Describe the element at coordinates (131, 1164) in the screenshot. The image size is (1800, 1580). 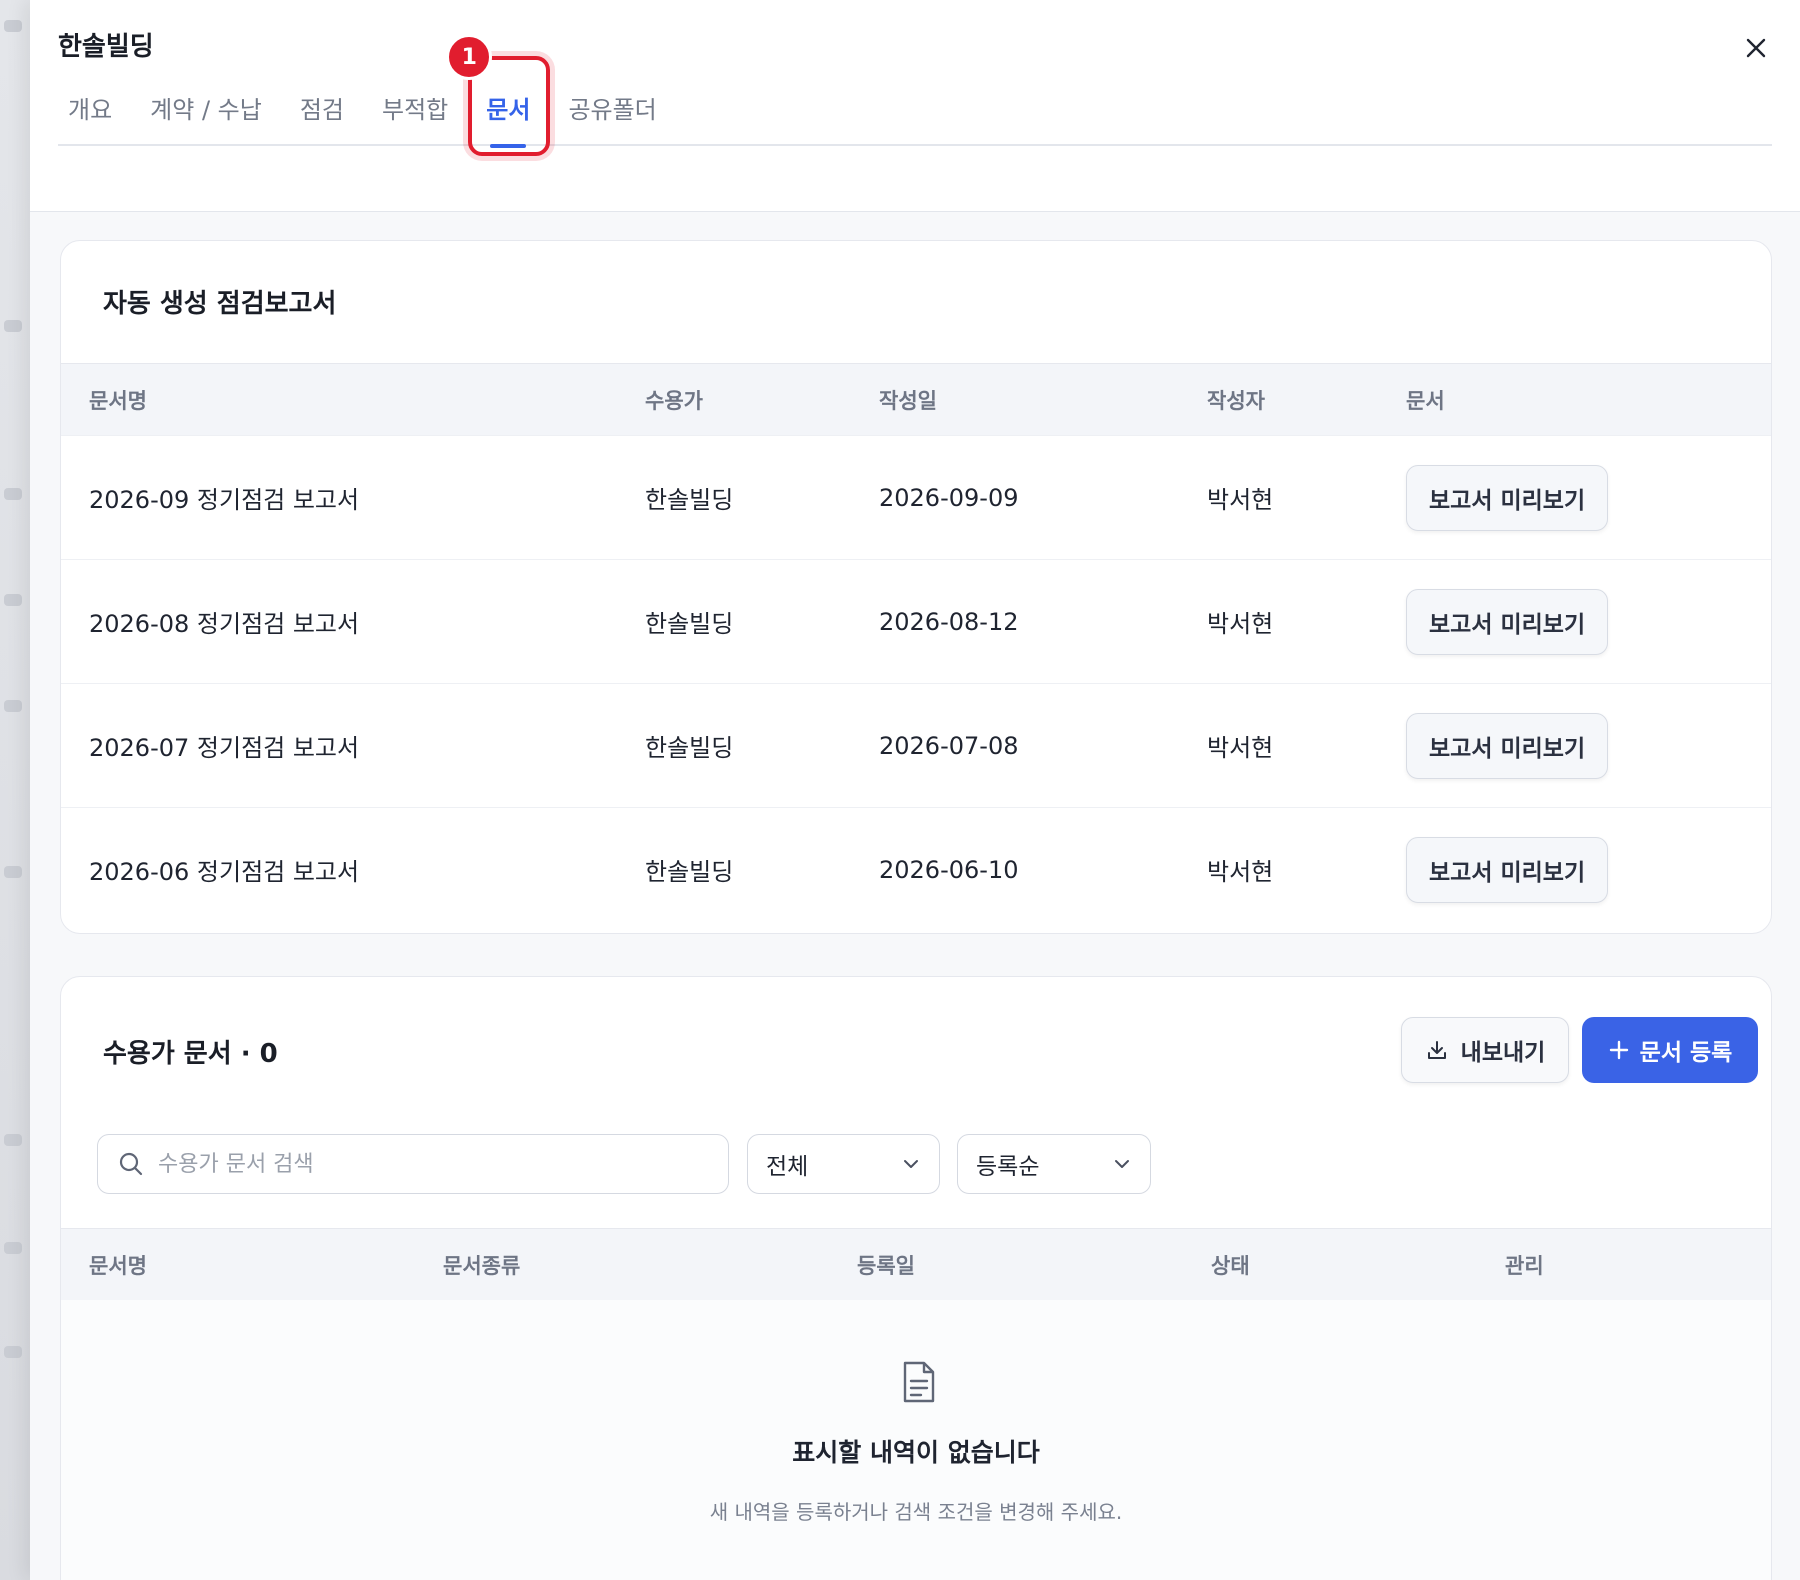
I see `search-icon` at that location.